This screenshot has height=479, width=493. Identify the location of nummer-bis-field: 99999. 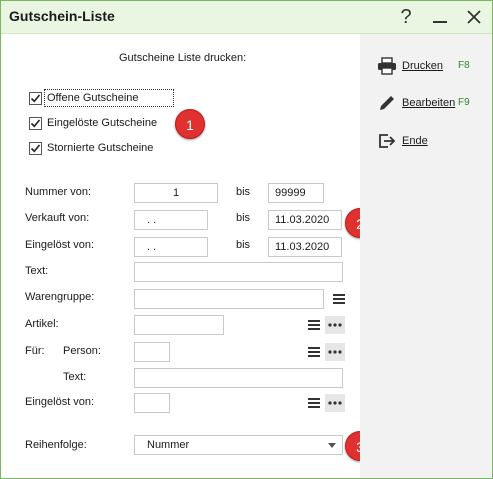
(296, 193).